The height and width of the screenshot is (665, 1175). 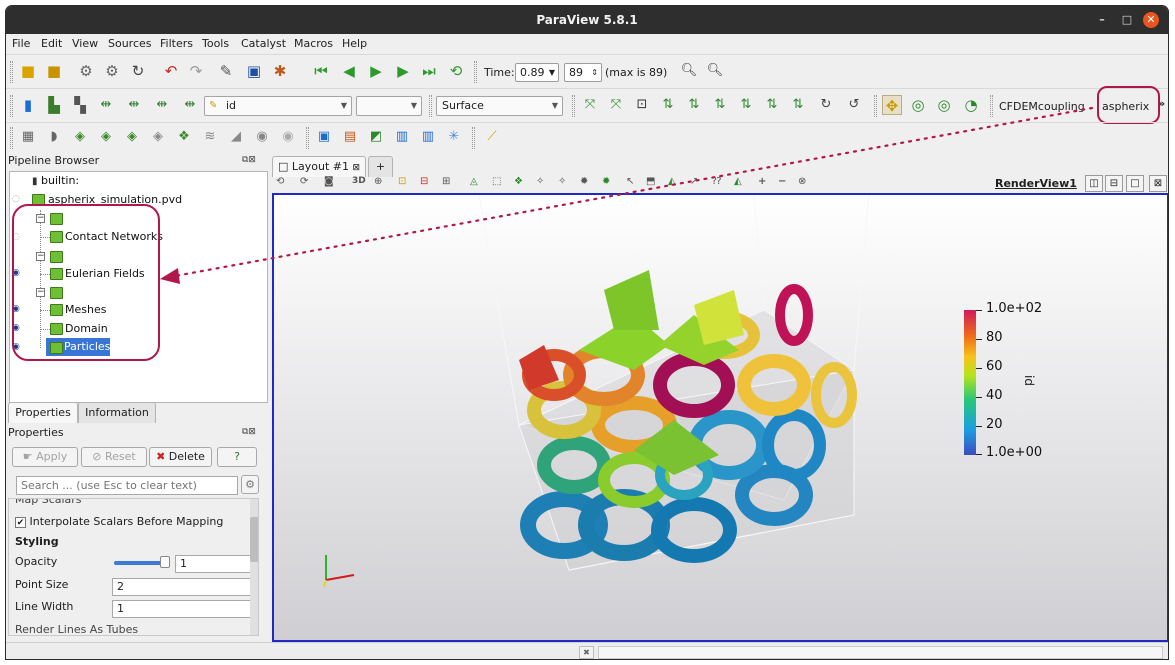 I want to click on calculator-icon: ▦, so click(x=28, y=137).